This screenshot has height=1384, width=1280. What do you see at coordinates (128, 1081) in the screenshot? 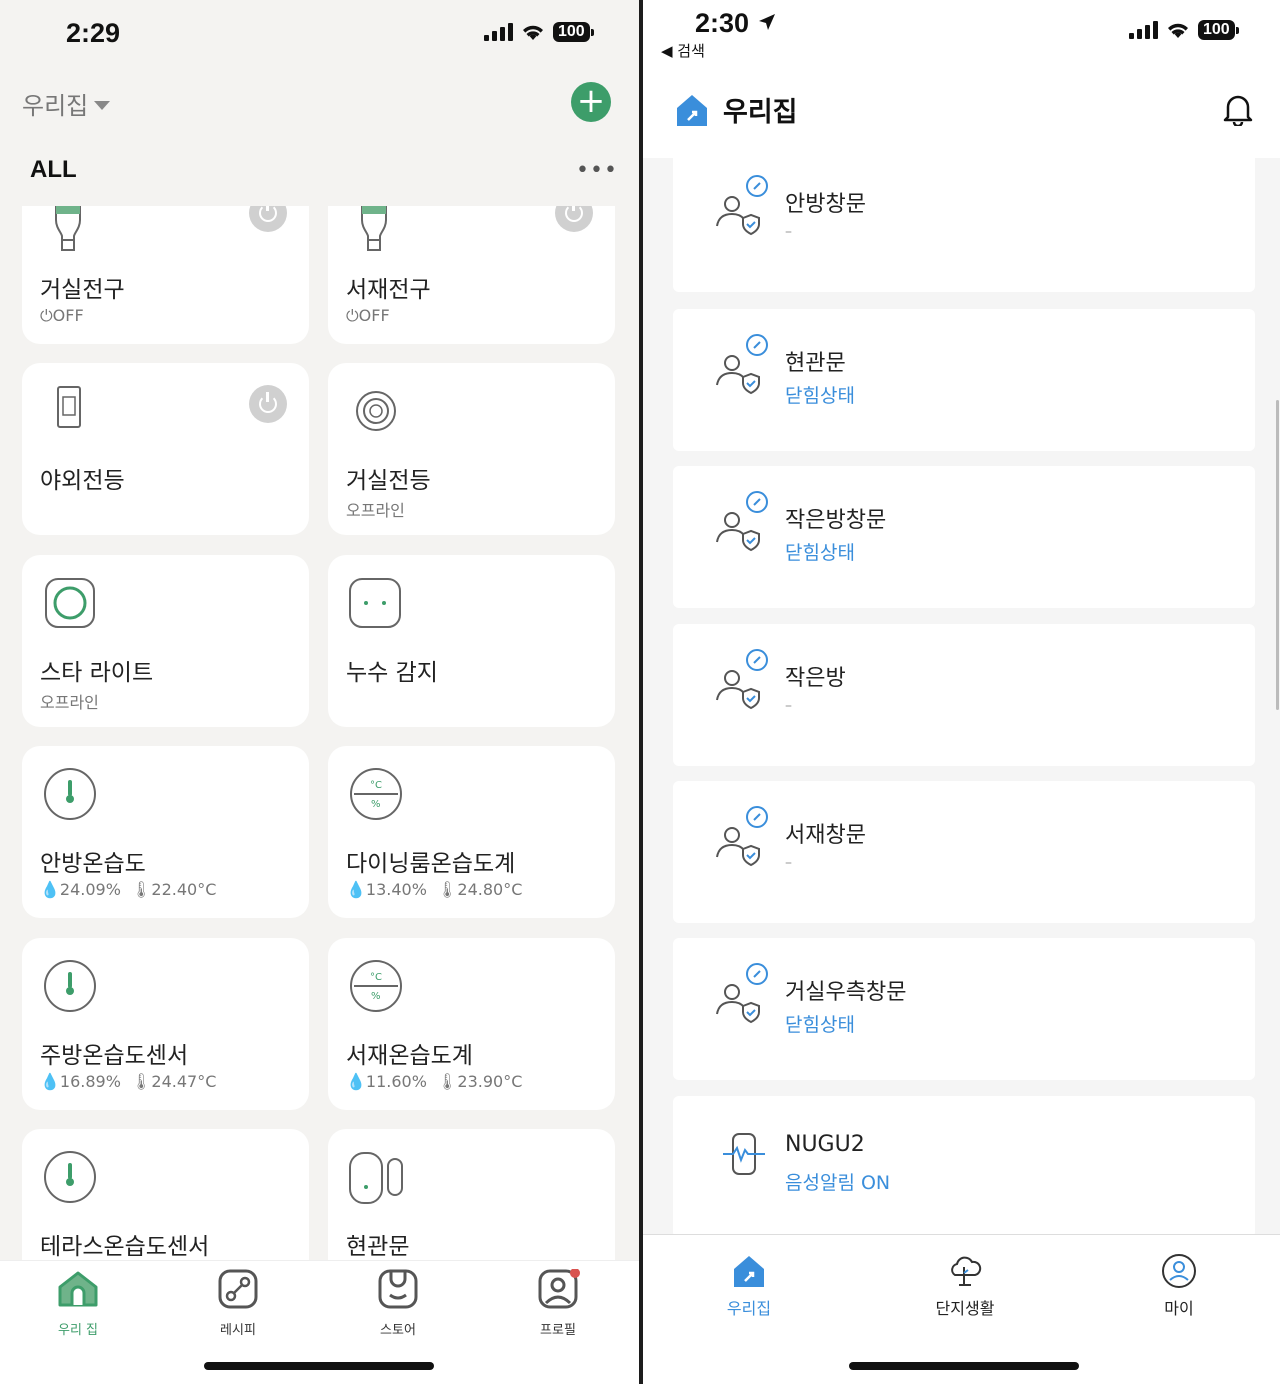
I see `device-readings: 💧16.89% 🌡24.47°C` at bounding box center [128, 1081].